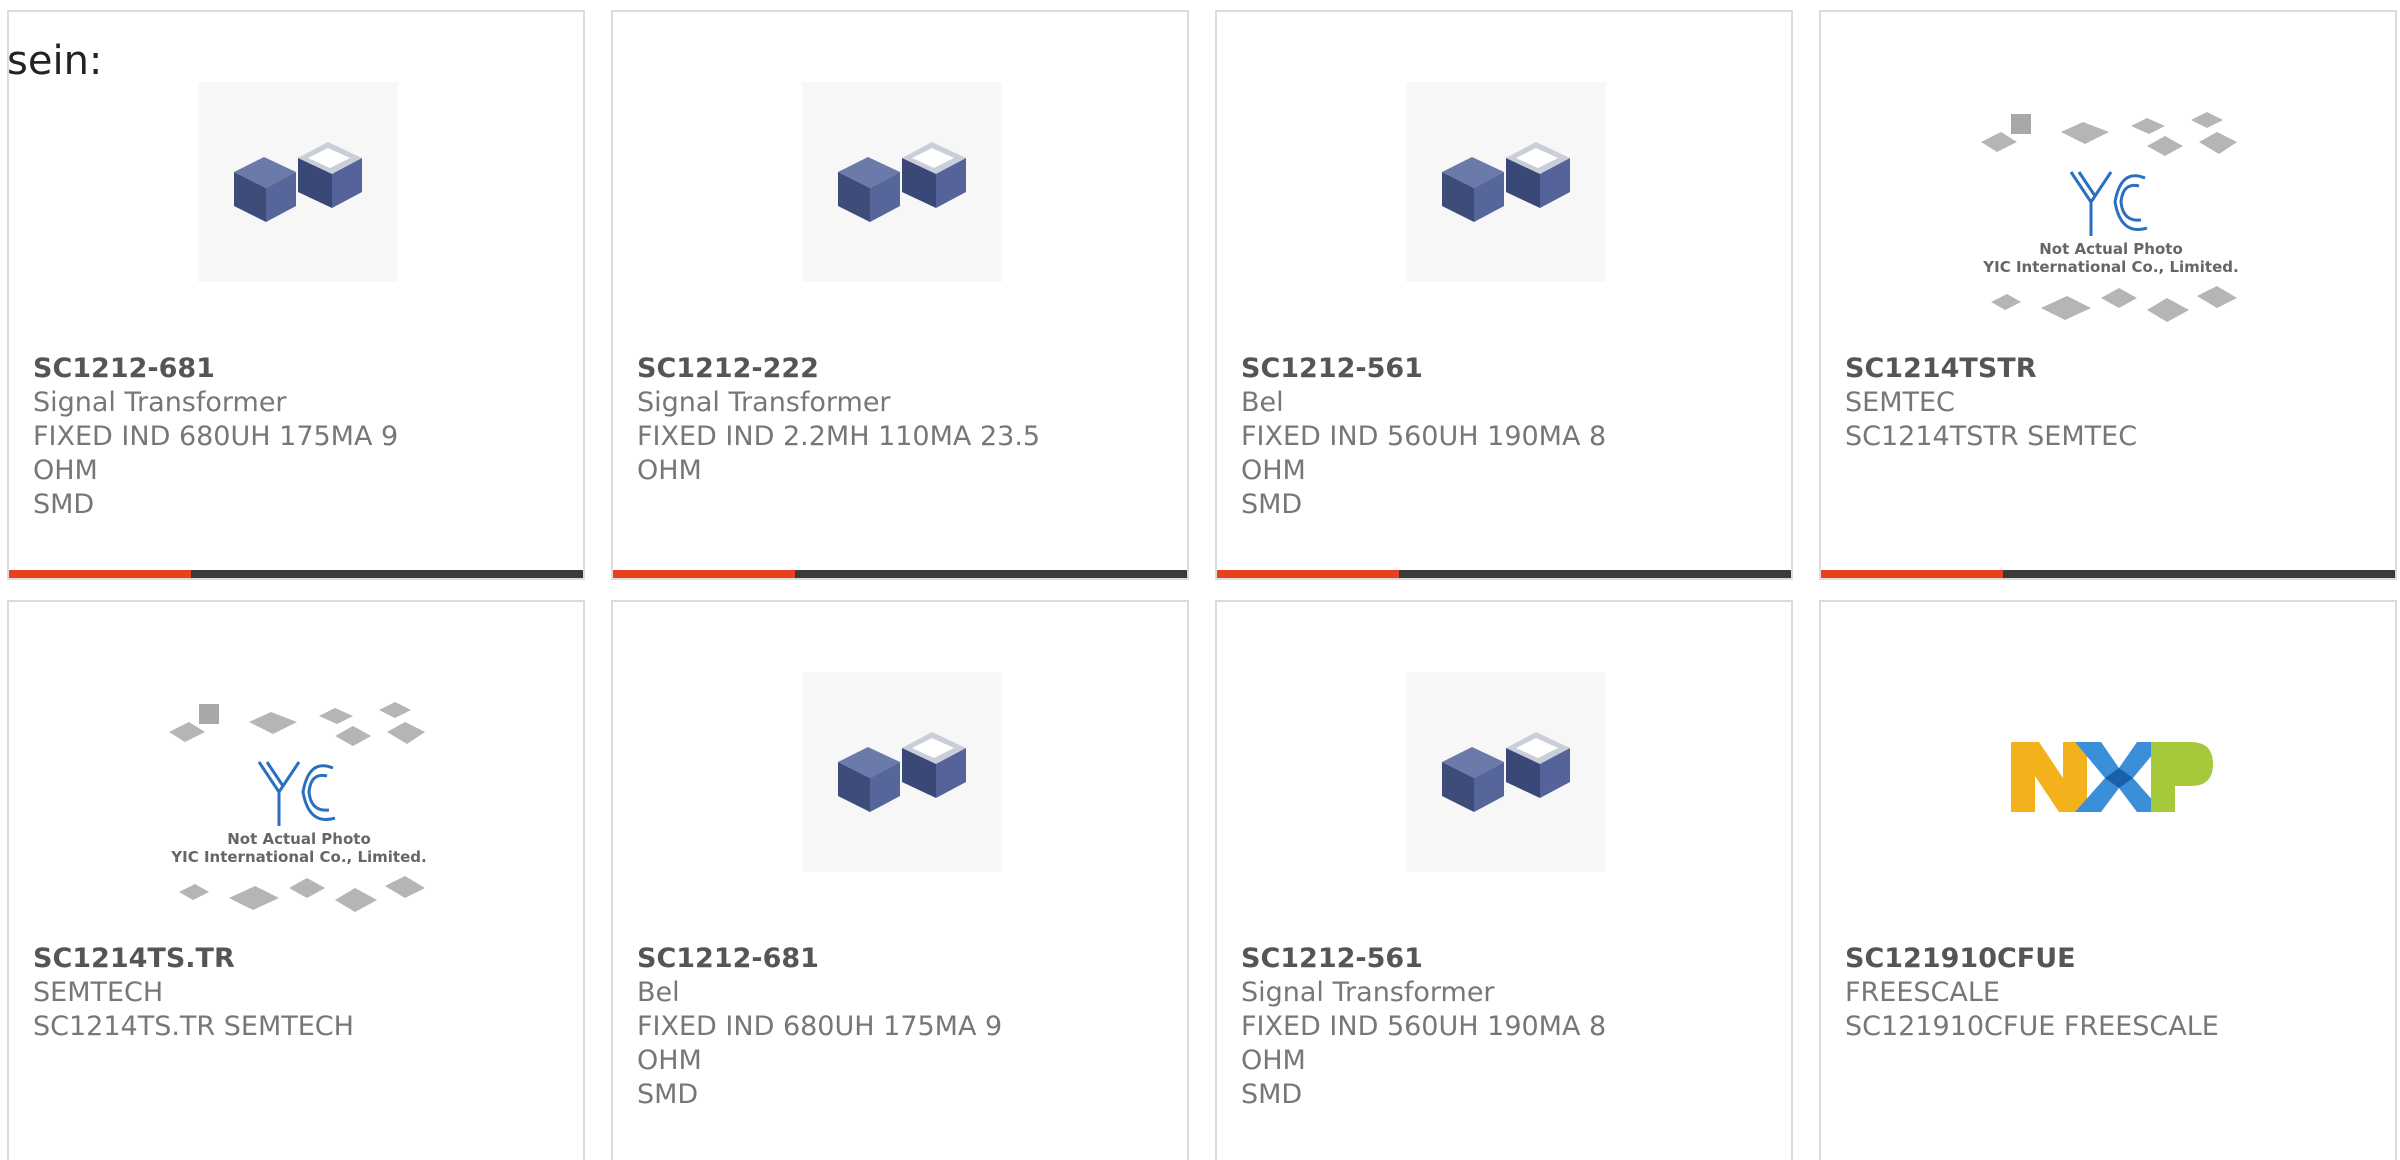  What do you see at coordinates (2060, 403) in the screenshot?
I see `product-info: SC1214TSTR SEMTEC SC1214TSTR SEMTEC` at bounding box center [2060, 403].